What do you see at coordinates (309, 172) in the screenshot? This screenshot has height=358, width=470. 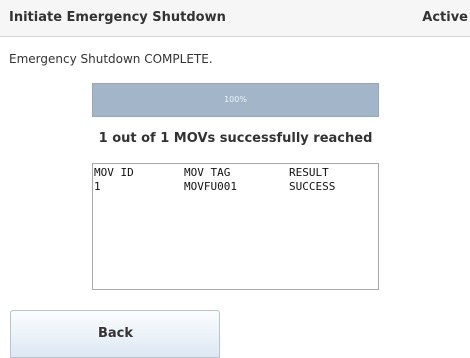 I see `column-header-result: RESULT` at bounding box center [309, 172].